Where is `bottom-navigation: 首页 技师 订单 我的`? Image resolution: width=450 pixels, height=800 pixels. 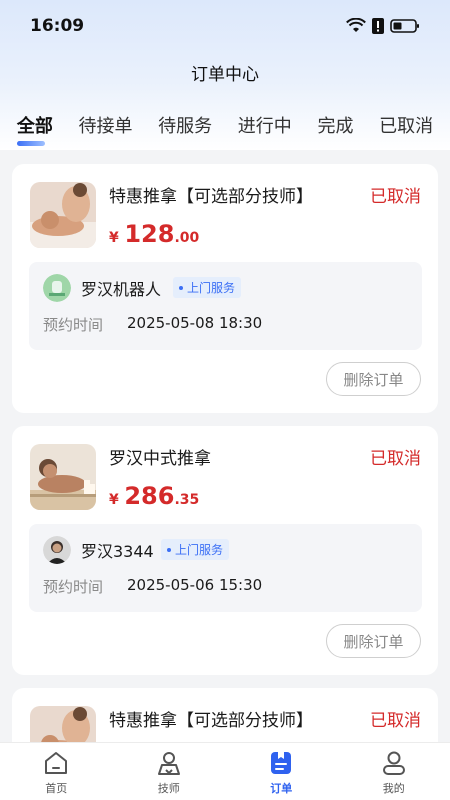 bottom-navigation: 首页 技师 订单 我的 is located at coordinates (225, 771).